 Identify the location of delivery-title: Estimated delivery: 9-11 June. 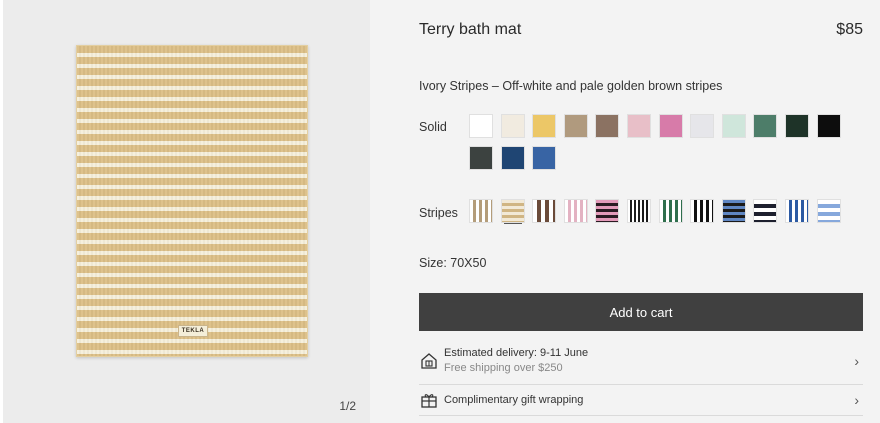
(516, 353).